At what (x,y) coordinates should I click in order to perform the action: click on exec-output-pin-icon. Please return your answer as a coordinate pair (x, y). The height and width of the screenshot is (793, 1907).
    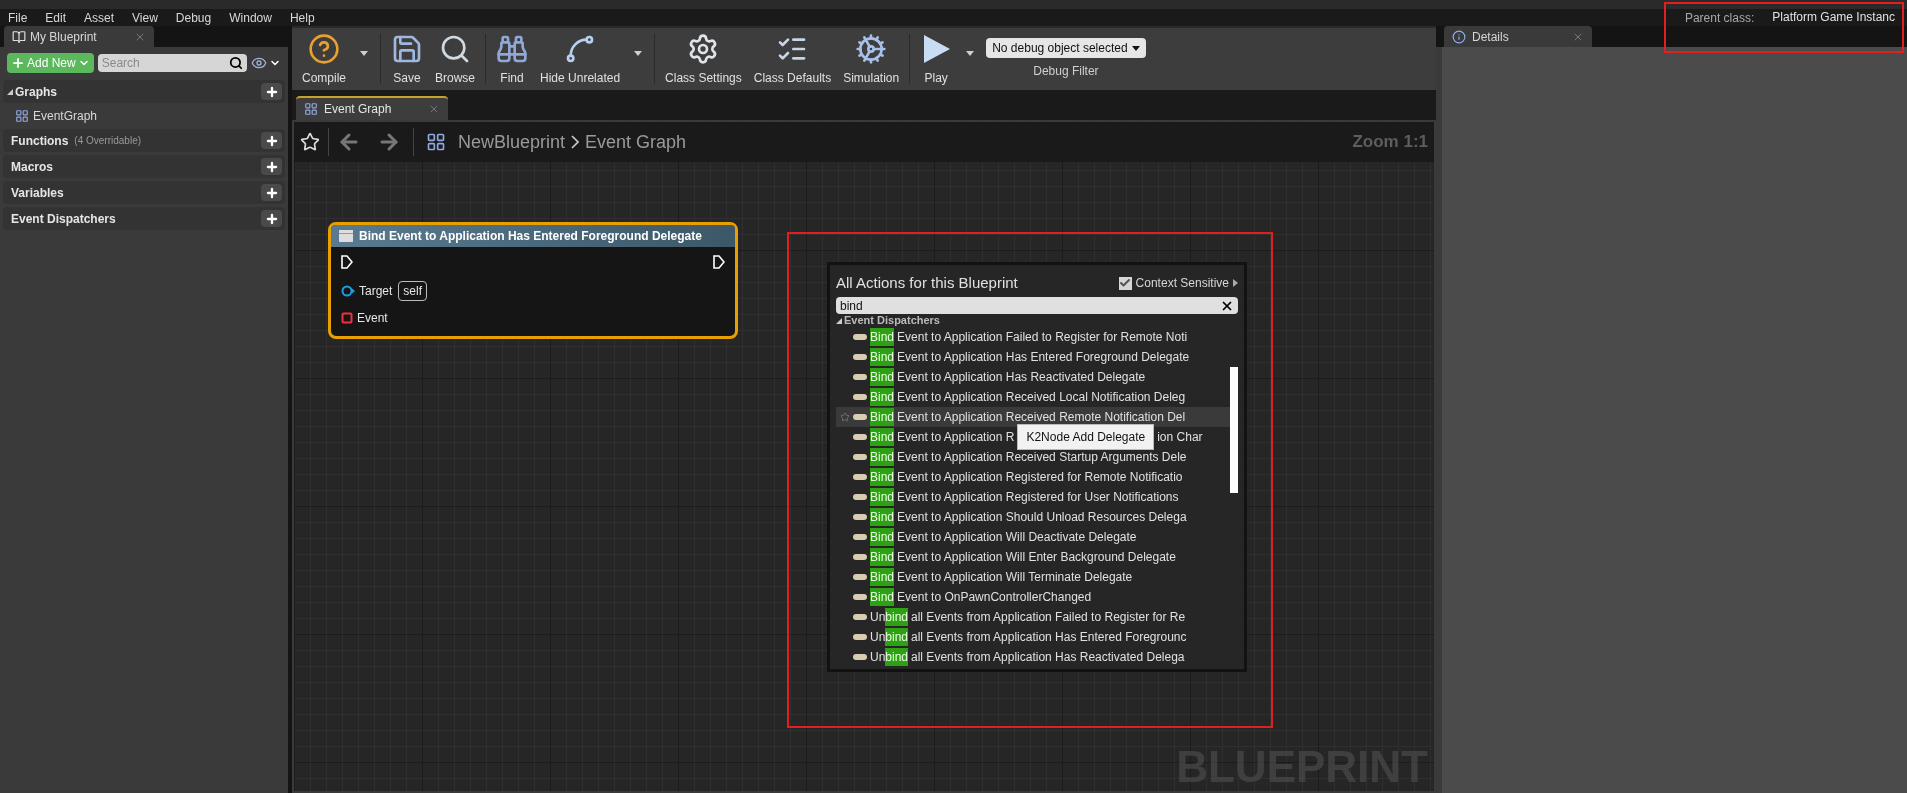
    Looking at the image, I should click on (719, 262).